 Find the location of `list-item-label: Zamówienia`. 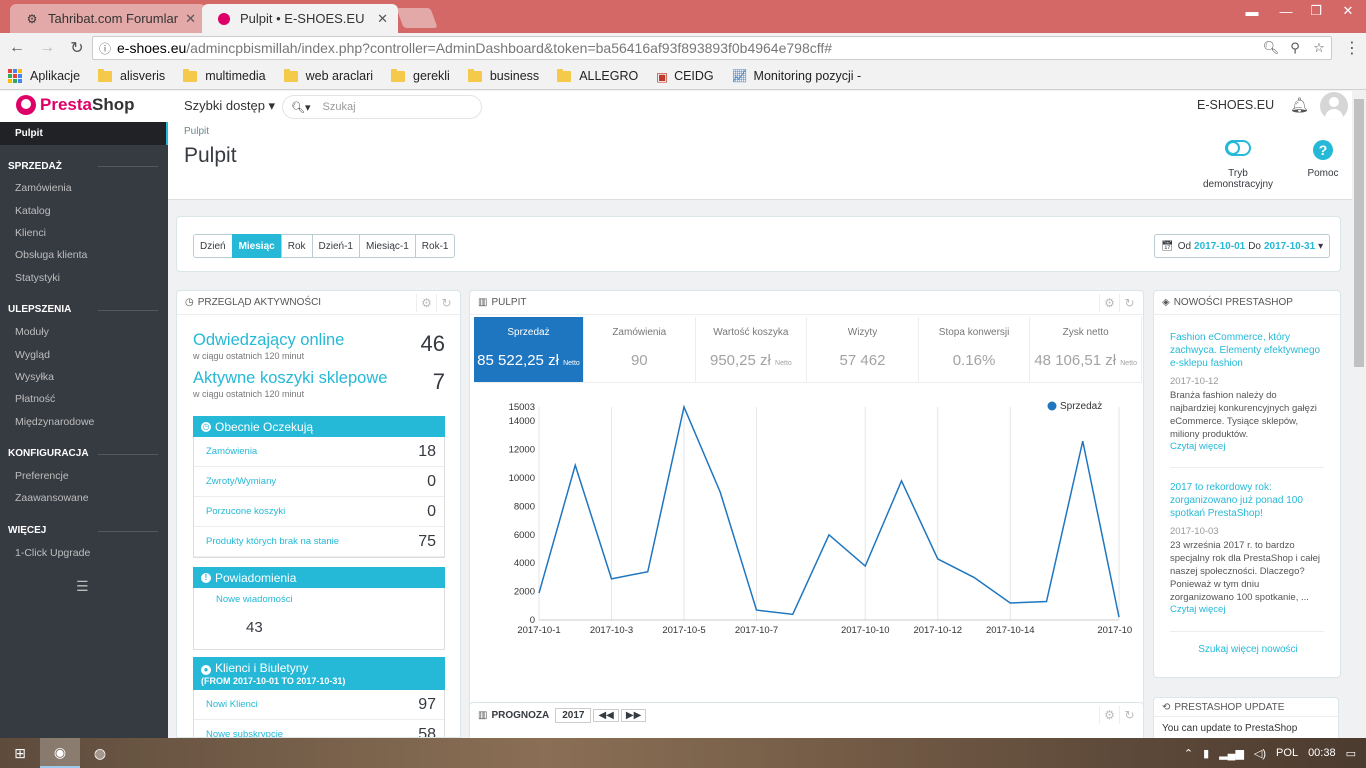

list-item-label: Zamówienia is located at coordinates (312, 451).